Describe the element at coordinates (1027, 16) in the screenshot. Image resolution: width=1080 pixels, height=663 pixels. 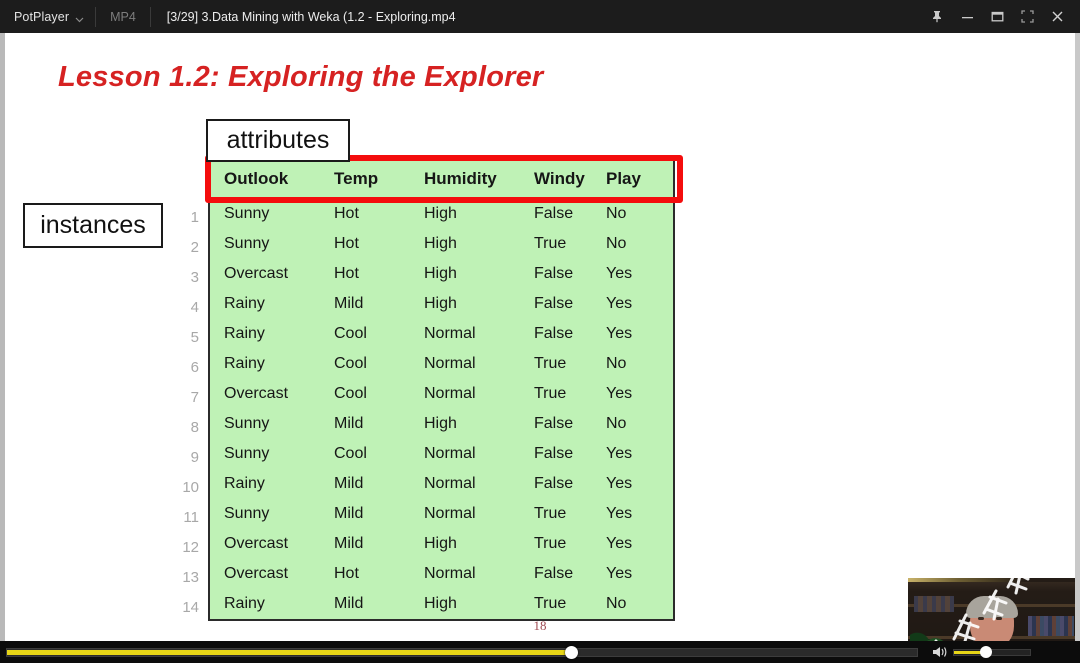
I see `fullscreen-icon` at that location.